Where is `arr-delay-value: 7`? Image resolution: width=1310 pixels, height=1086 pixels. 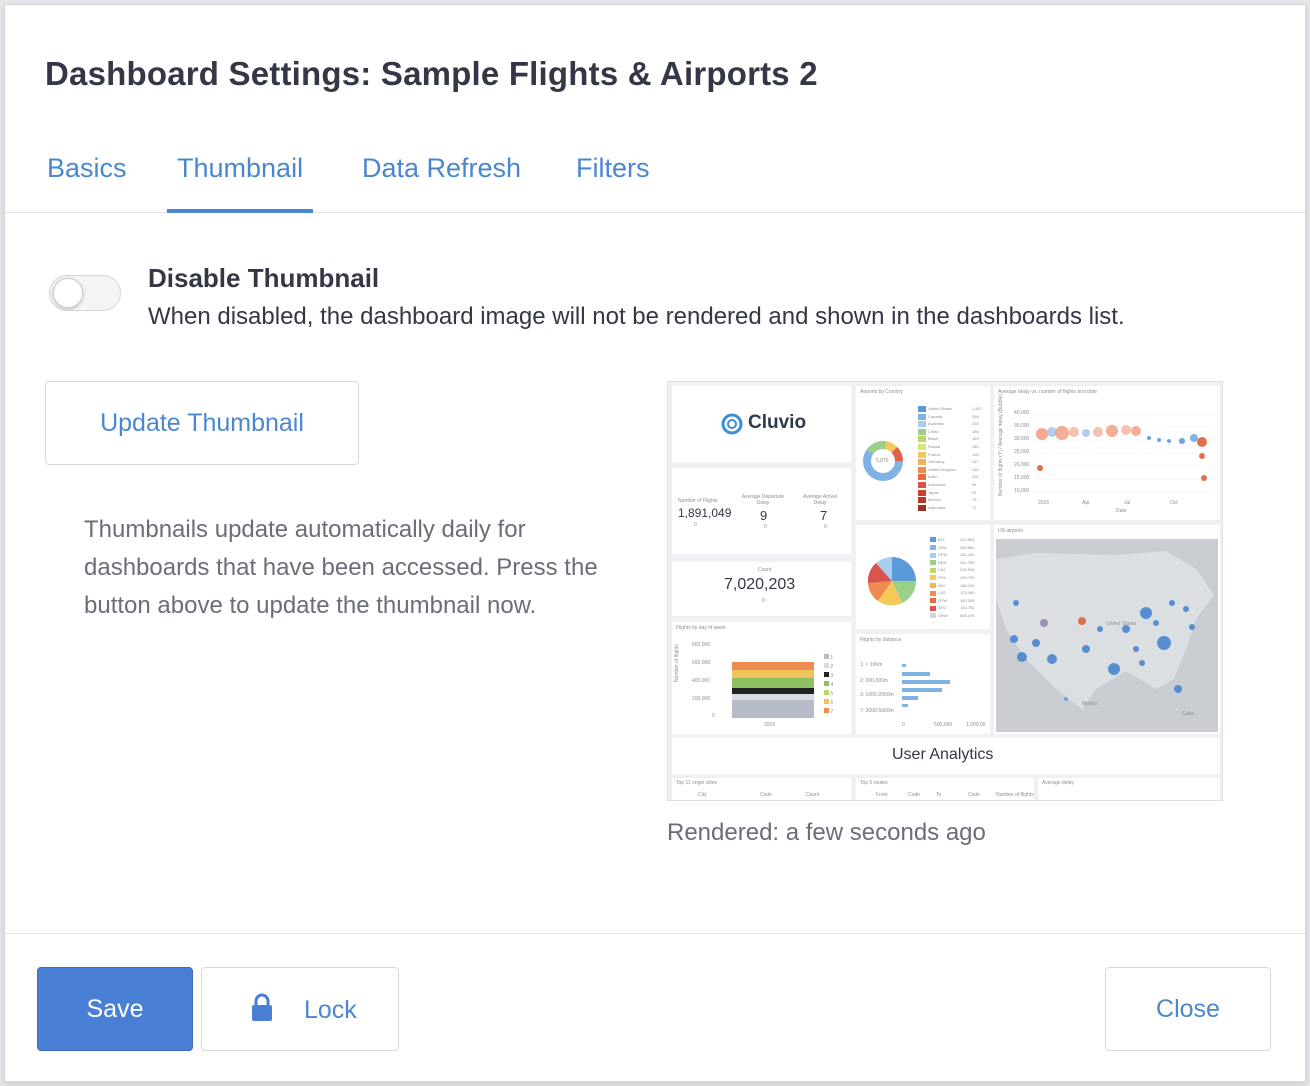
arr-delay-value: 7 is located at coordinates (824, 515).